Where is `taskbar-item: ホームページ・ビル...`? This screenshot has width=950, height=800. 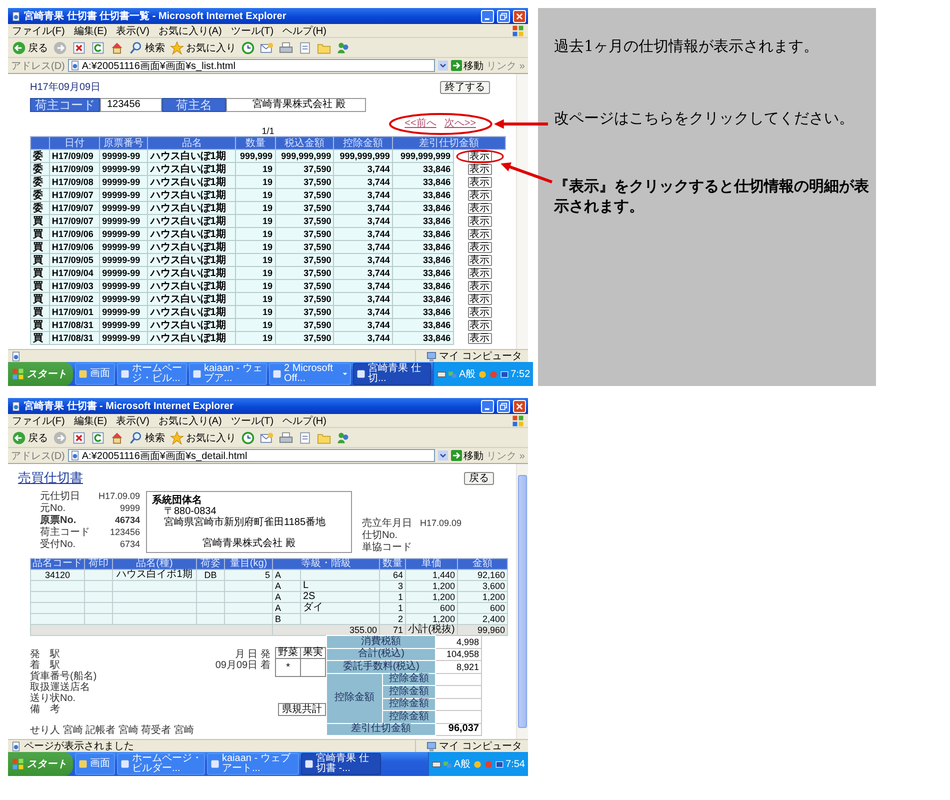
taskbar-item: ホームページ・ビル... is located at coordinates (152, 374).